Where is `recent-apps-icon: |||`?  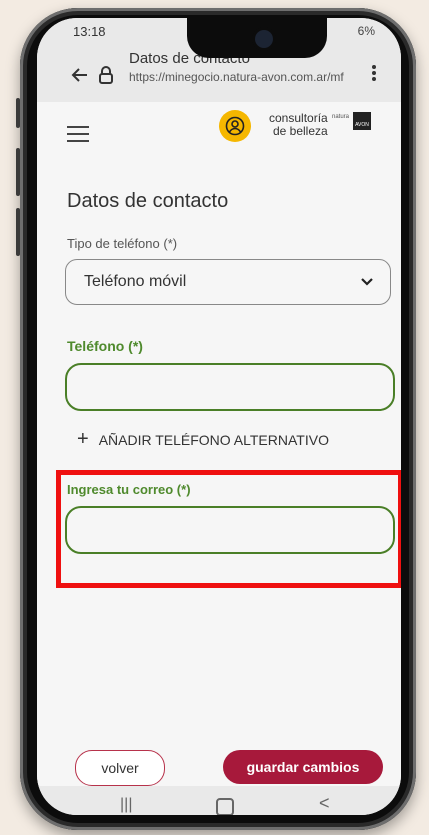 recent-apps-icon: ||| is located at coordinates (126, 805).